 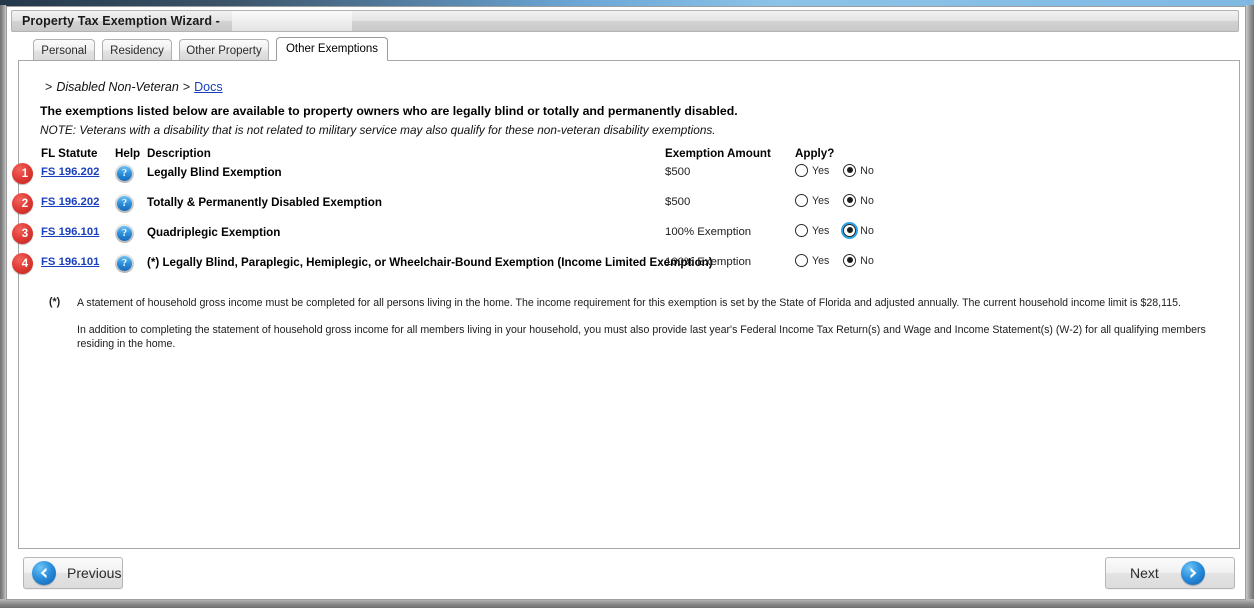 What do you see at coordinates (629, 575) in the screenshot?
I see `wizard-footer: Previous Next` at bounding box center [629, 575].